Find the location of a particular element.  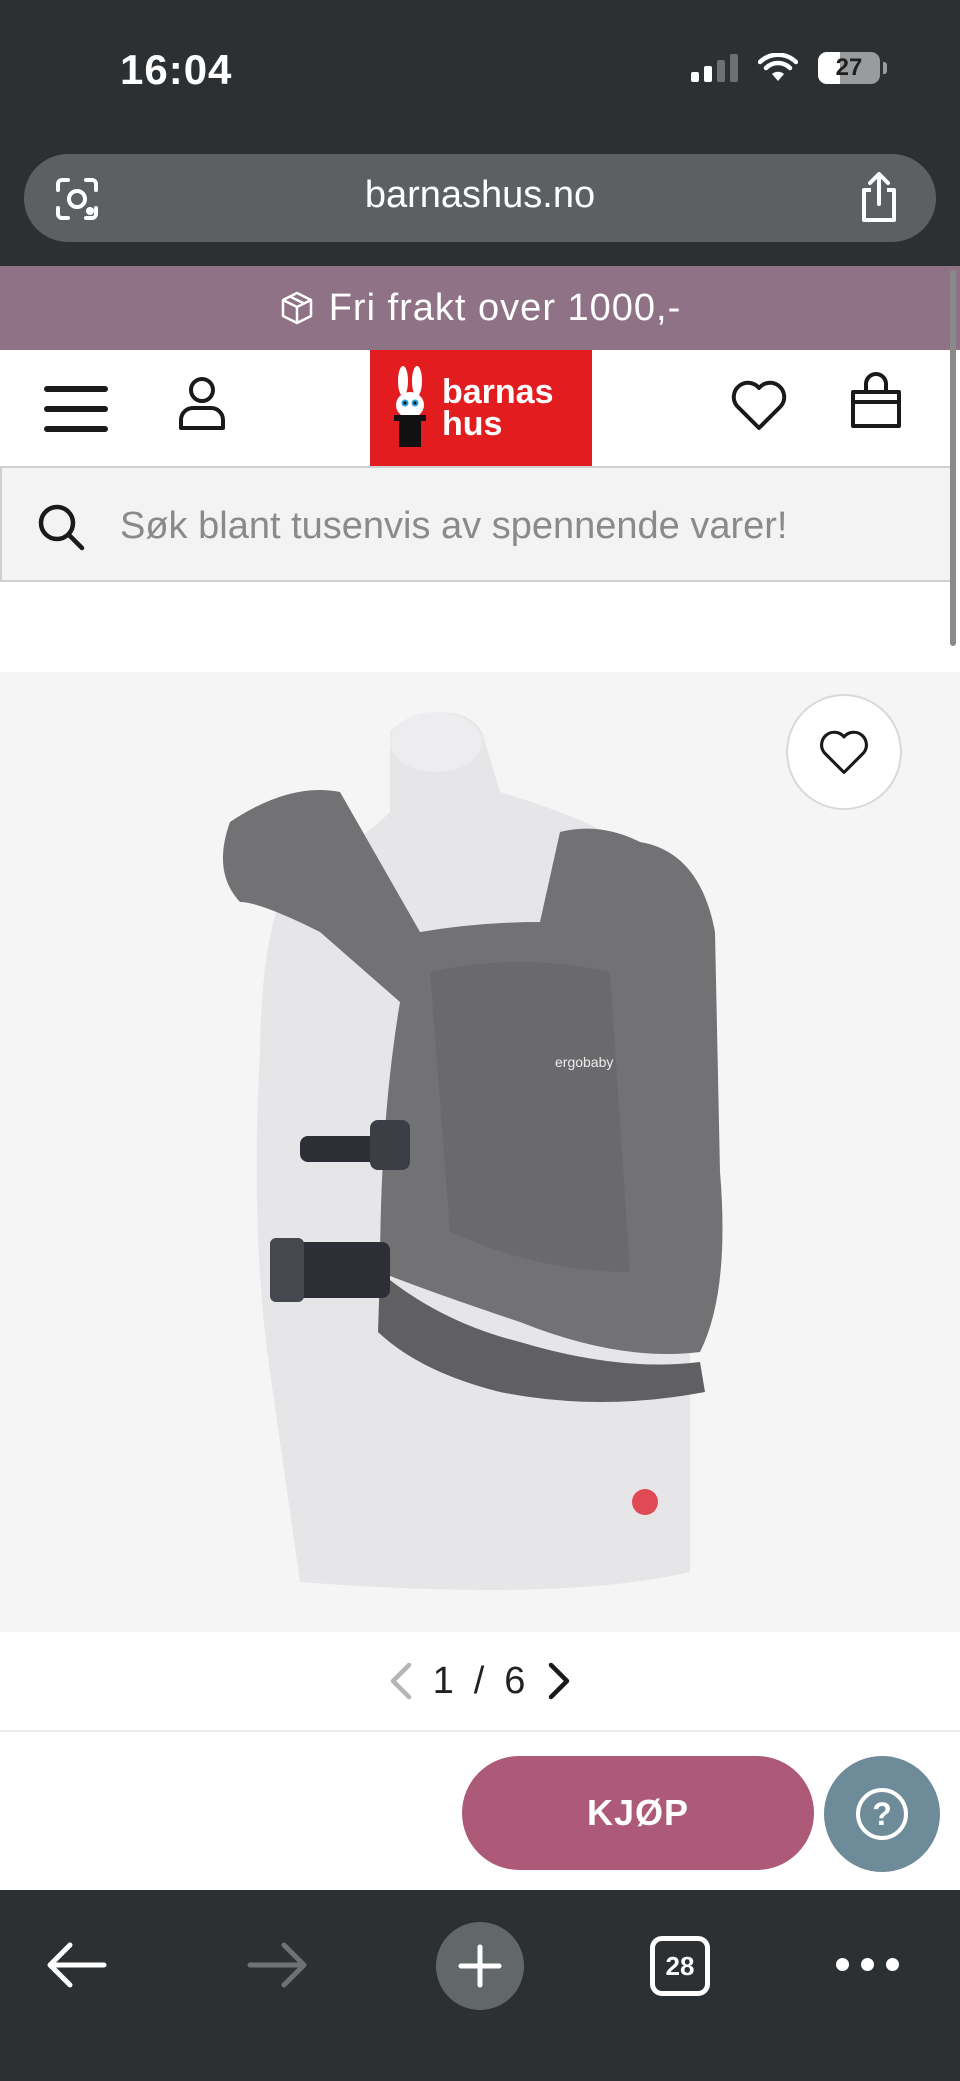

buy-button: KJØP is located at coordinates (638, 1813).